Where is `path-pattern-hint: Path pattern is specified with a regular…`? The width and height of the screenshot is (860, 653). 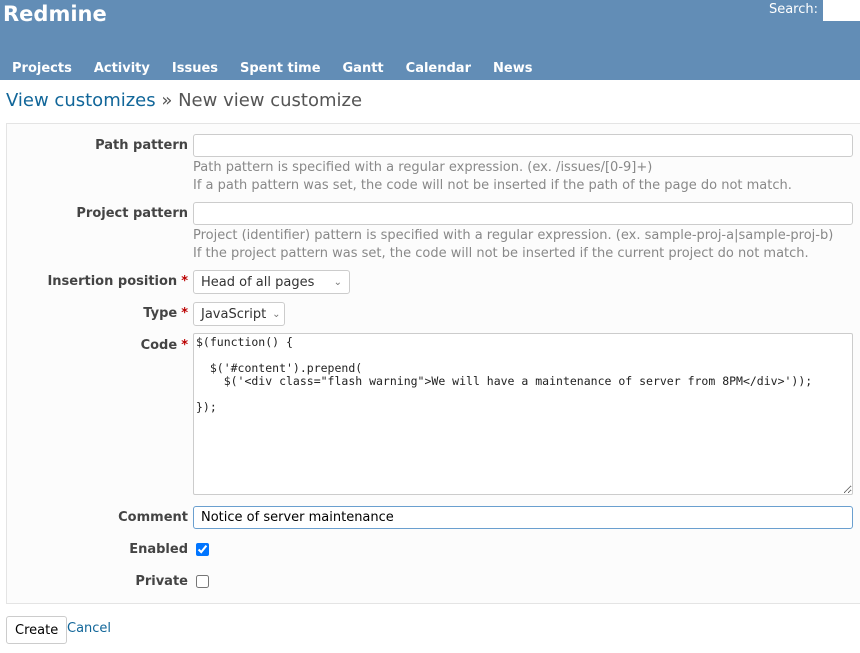
path-pattern-hint: Path pattern is specified with a regular… is located at coordinates (423, 167).